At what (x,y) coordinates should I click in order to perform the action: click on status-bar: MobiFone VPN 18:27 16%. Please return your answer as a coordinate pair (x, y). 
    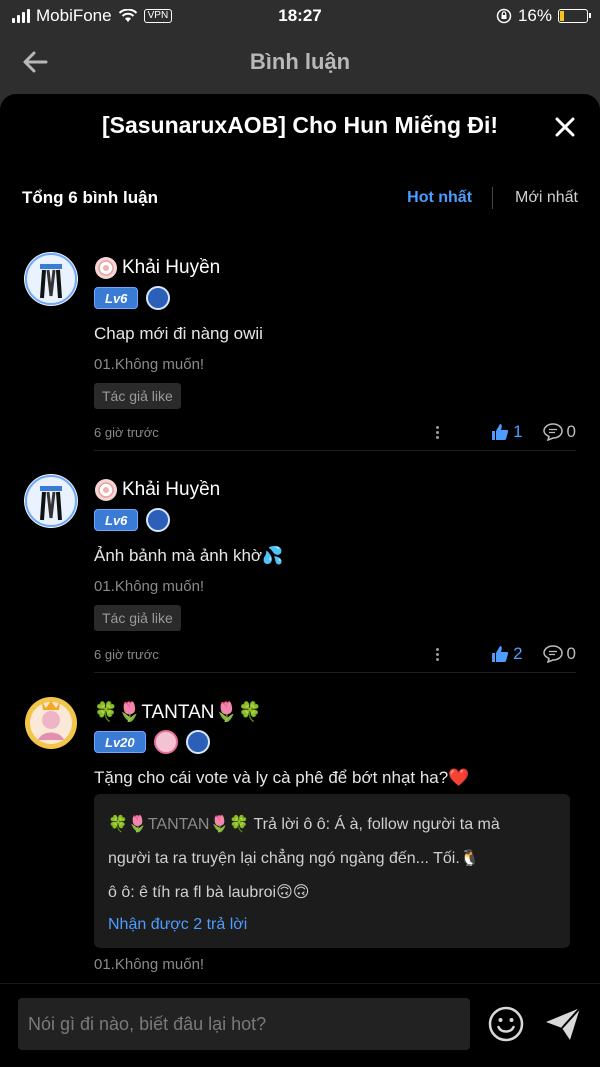
    Looking at the image, I should click on (300, 16).